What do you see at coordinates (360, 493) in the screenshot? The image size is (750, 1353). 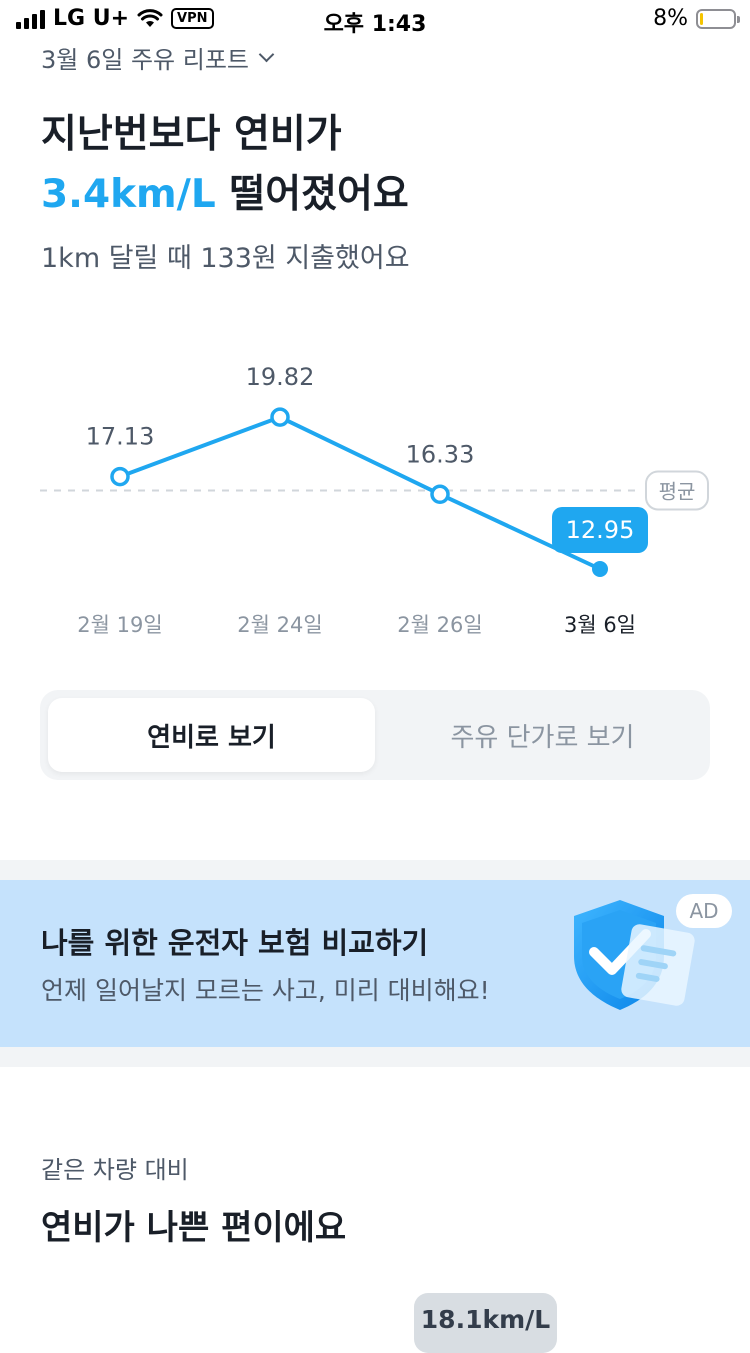 I see `series-line` at bounding box center [360, 493].